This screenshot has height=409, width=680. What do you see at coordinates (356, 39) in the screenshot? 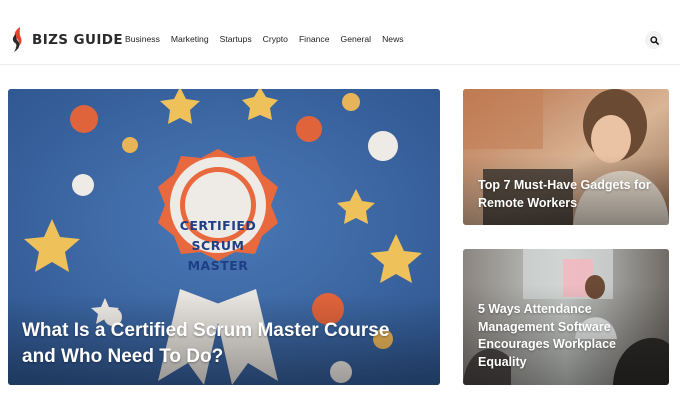
I see `nav-item-general: General` at bounding box center [356, 39].